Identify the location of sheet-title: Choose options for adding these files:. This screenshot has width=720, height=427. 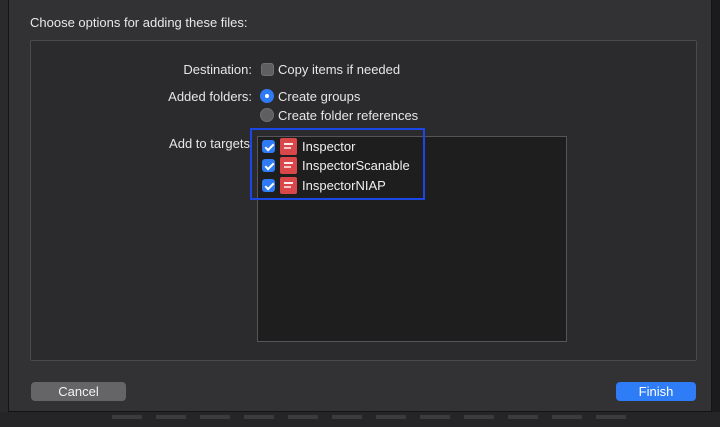
(139, 22).